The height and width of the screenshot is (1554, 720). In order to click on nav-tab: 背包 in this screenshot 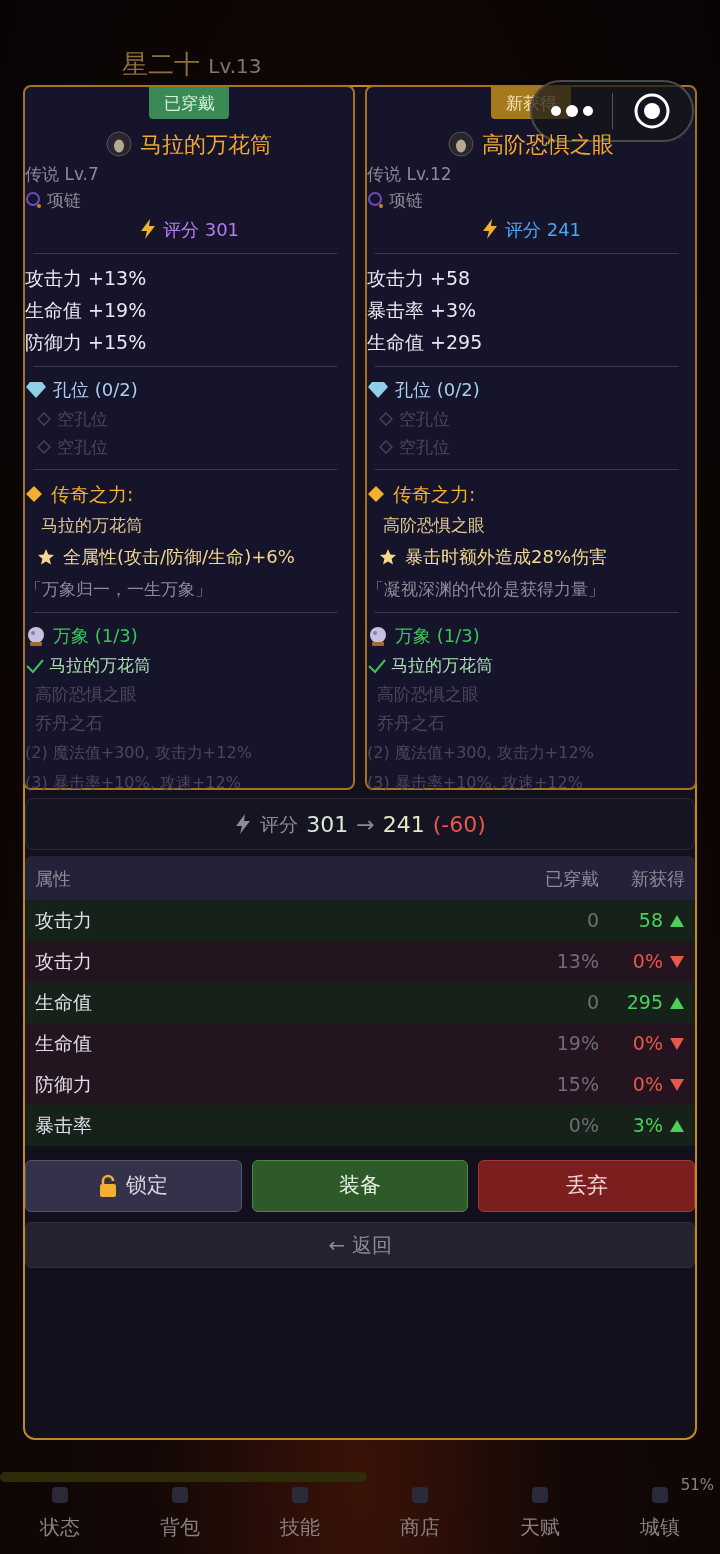, I will do `click(180, 1519)`.